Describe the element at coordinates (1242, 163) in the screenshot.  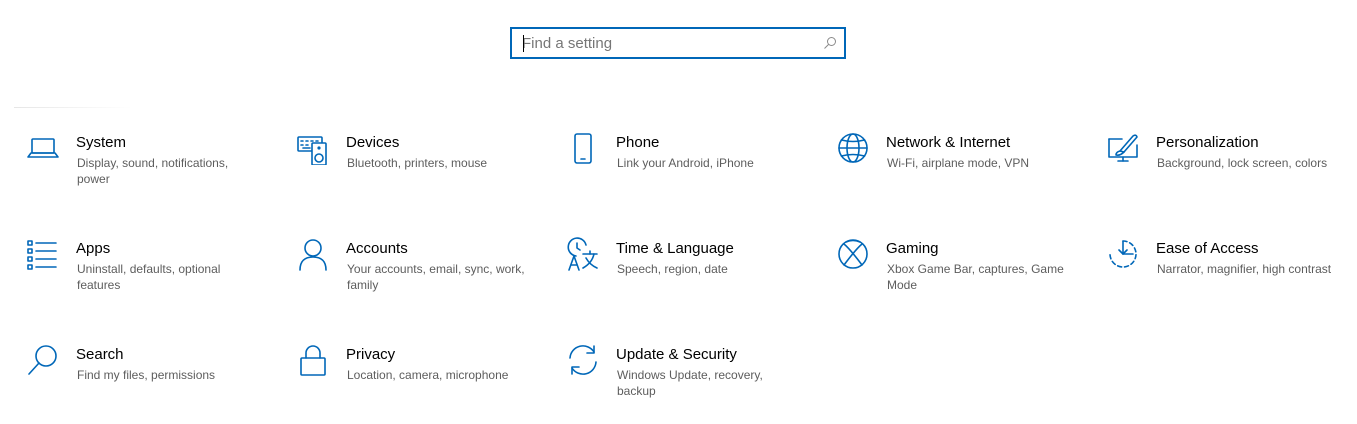
I see `tile-description: Background, lock screen, colors` at that location.